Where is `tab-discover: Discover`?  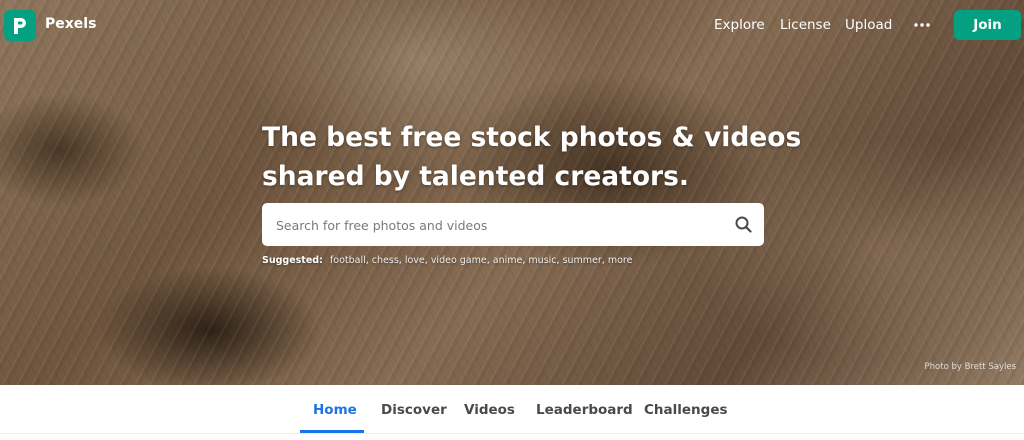
tab-discover: Discover is located at coordinates (414, 410).